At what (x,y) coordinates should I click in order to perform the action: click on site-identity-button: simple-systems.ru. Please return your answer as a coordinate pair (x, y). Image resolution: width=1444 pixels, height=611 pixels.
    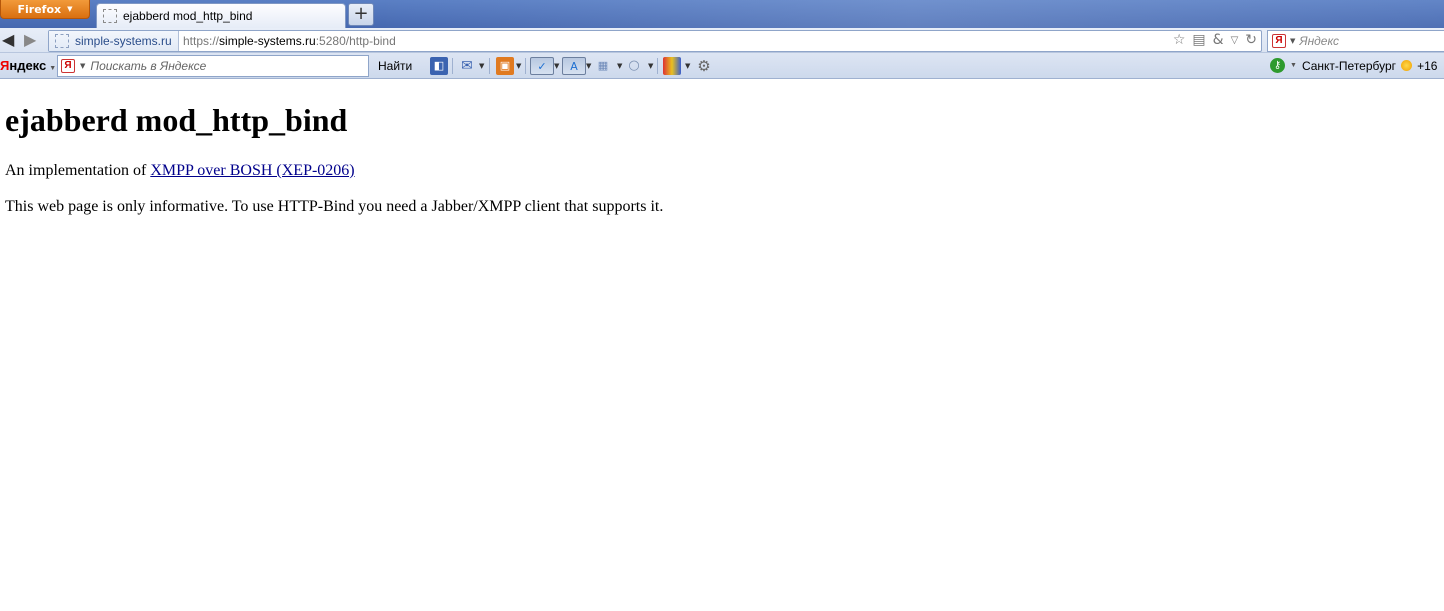
    Looking at the image, I should click on (114, 41).